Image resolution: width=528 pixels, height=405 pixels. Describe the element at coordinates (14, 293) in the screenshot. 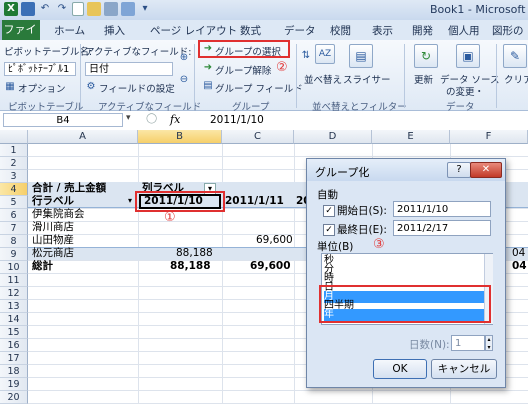

I see `row-header: 12` at that location.